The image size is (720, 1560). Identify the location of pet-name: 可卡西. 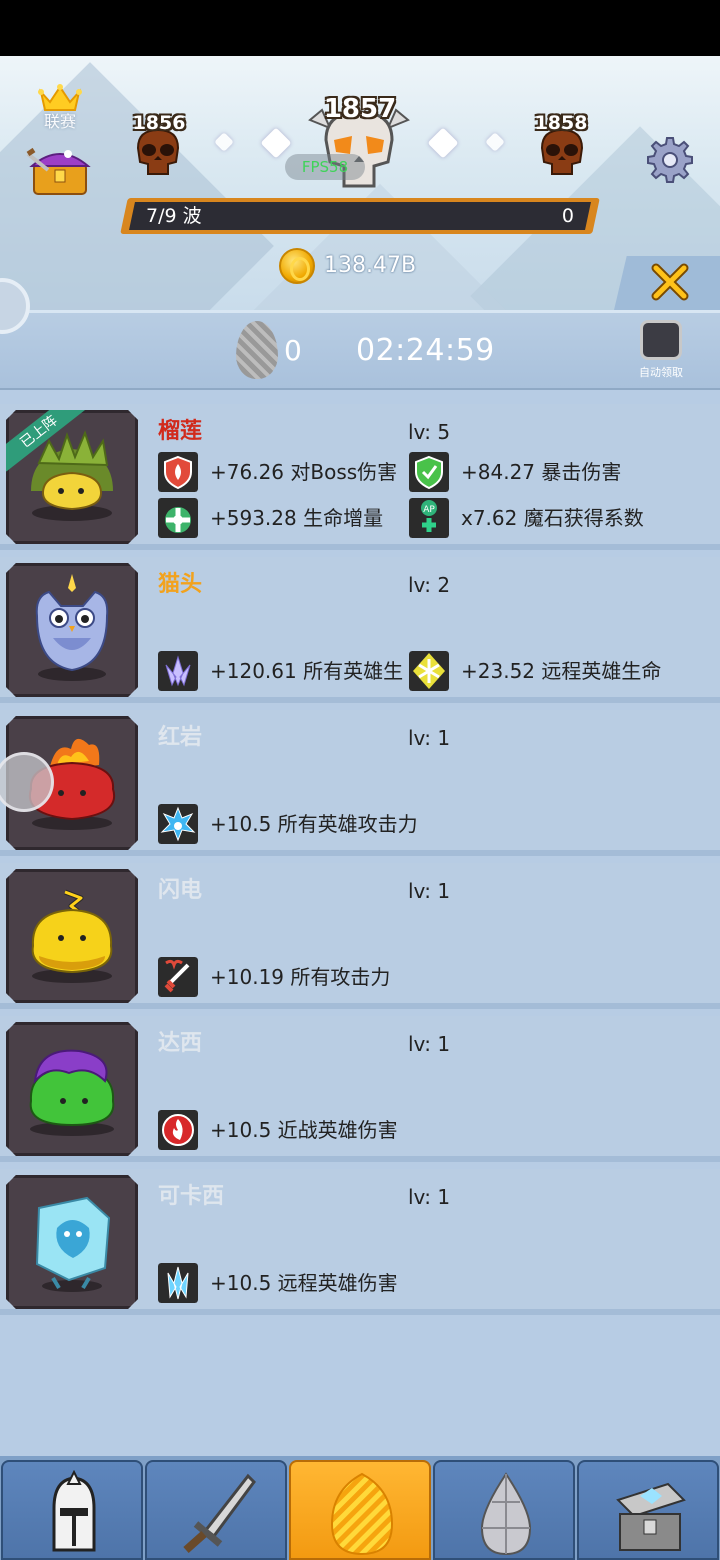
(191, 1196).